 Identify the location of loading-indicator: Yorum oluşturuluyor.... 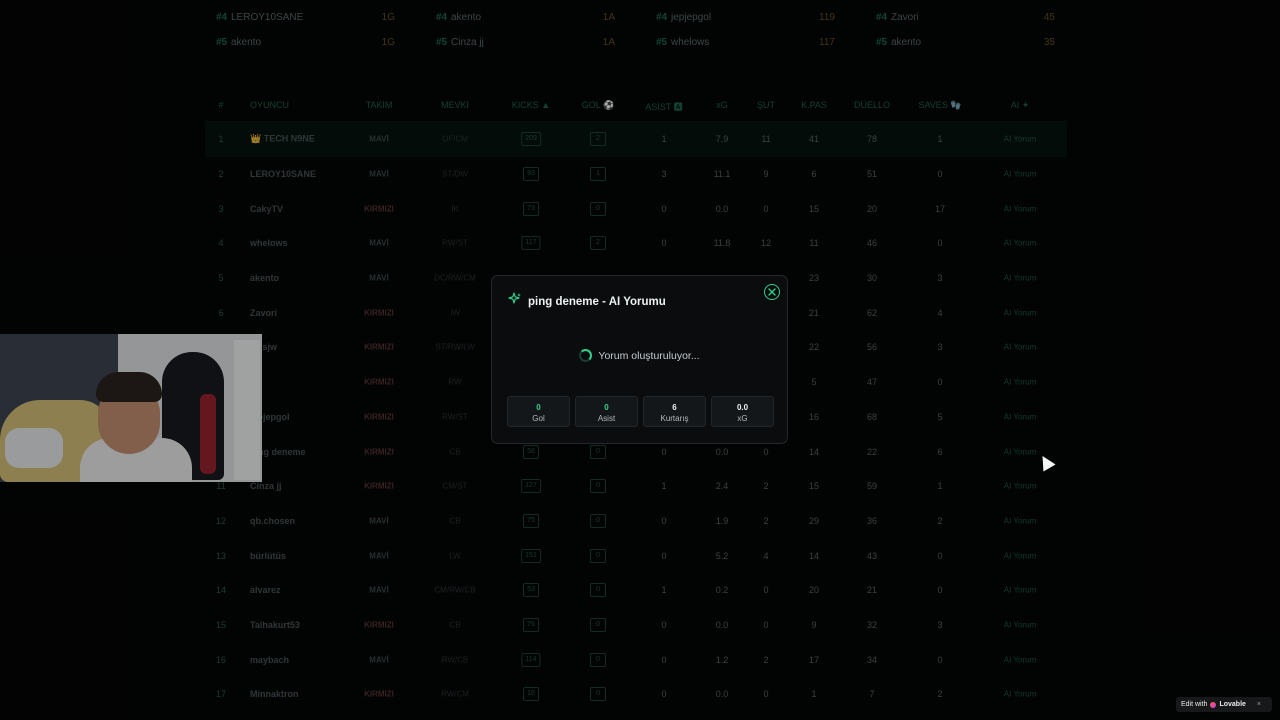
(639, 355).